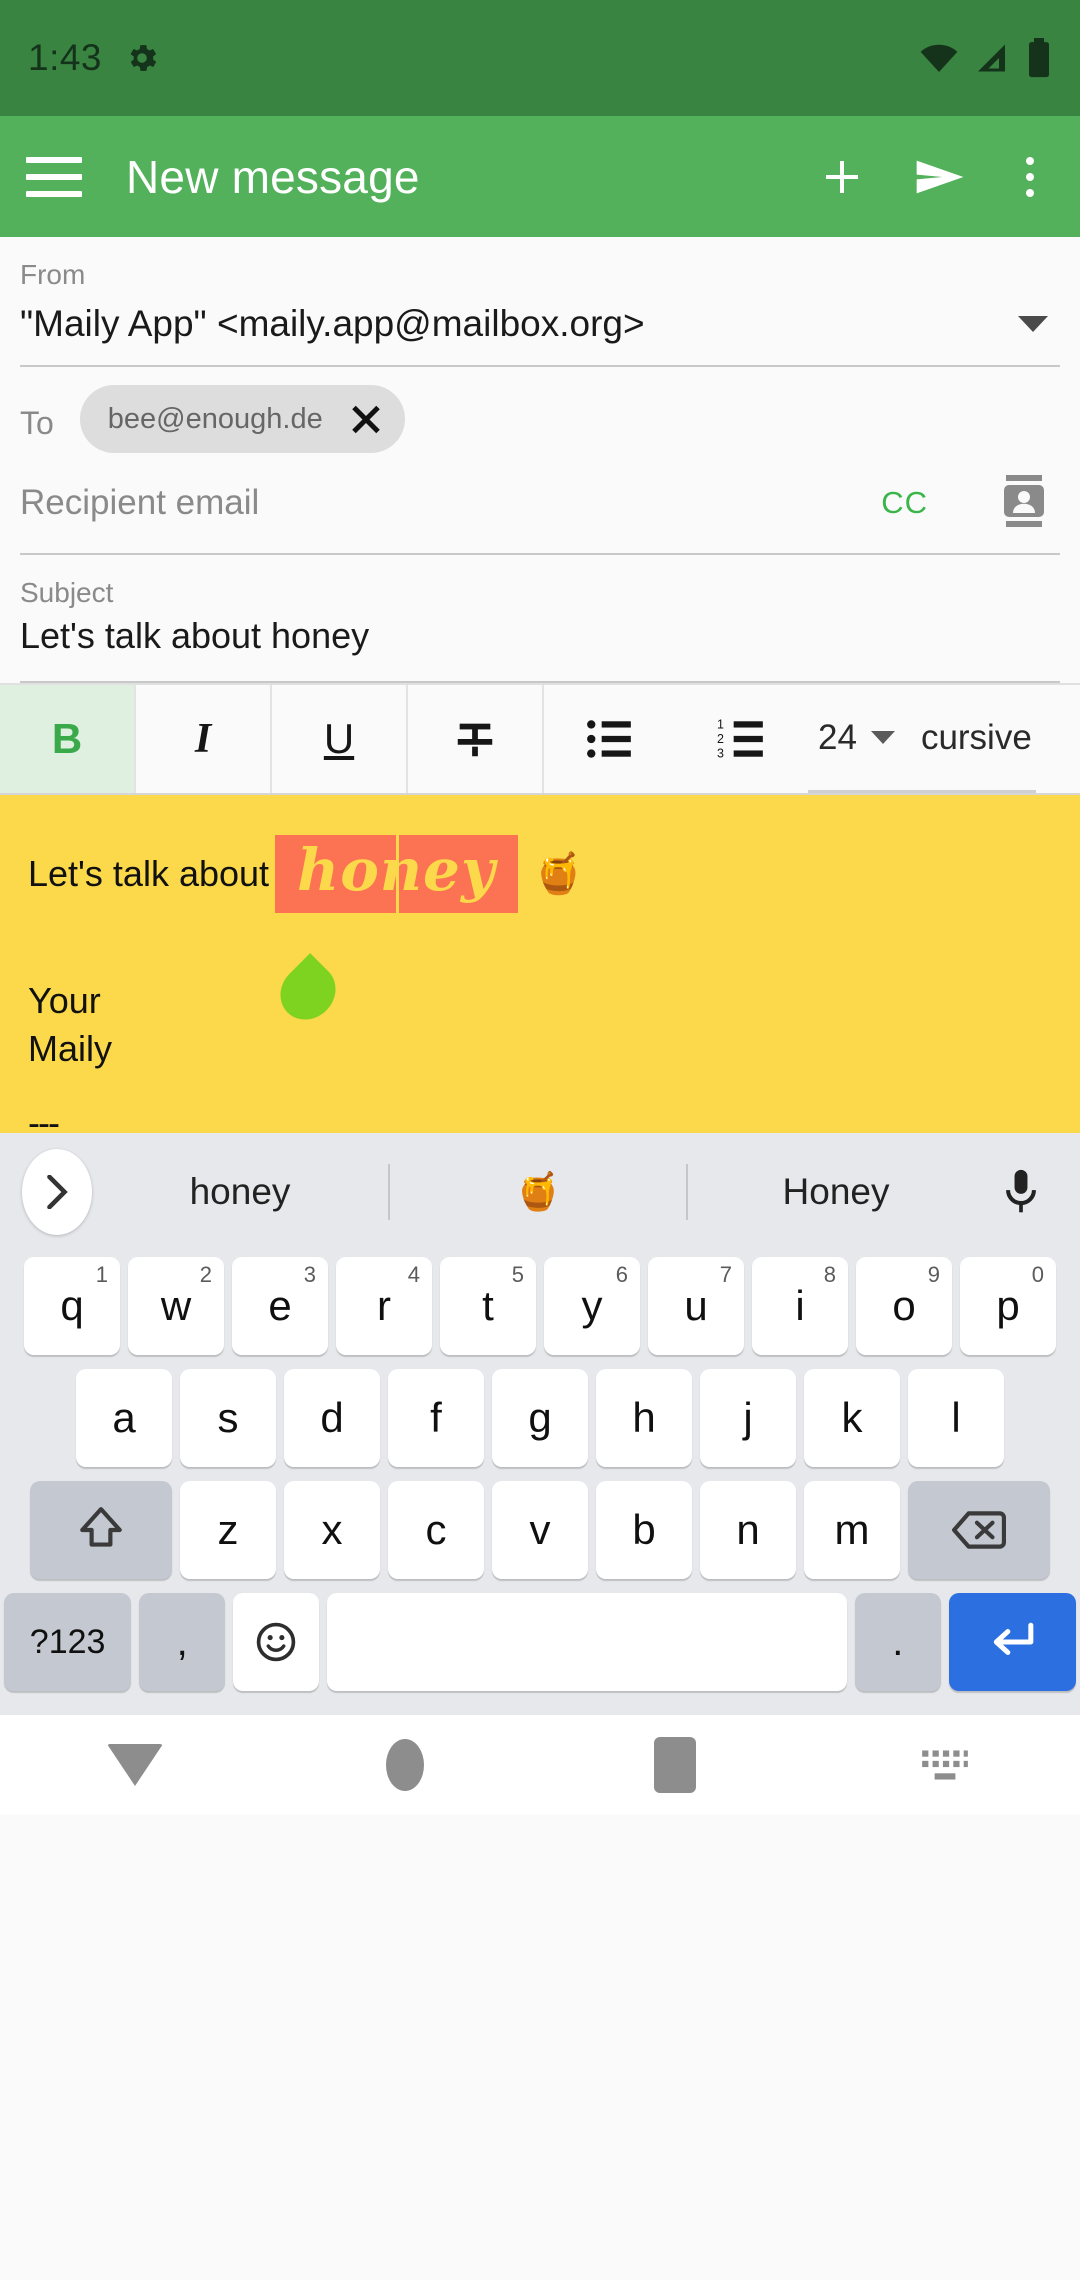  I want to click on recipient-input-row: Recipient email CC, so click(540, 503).